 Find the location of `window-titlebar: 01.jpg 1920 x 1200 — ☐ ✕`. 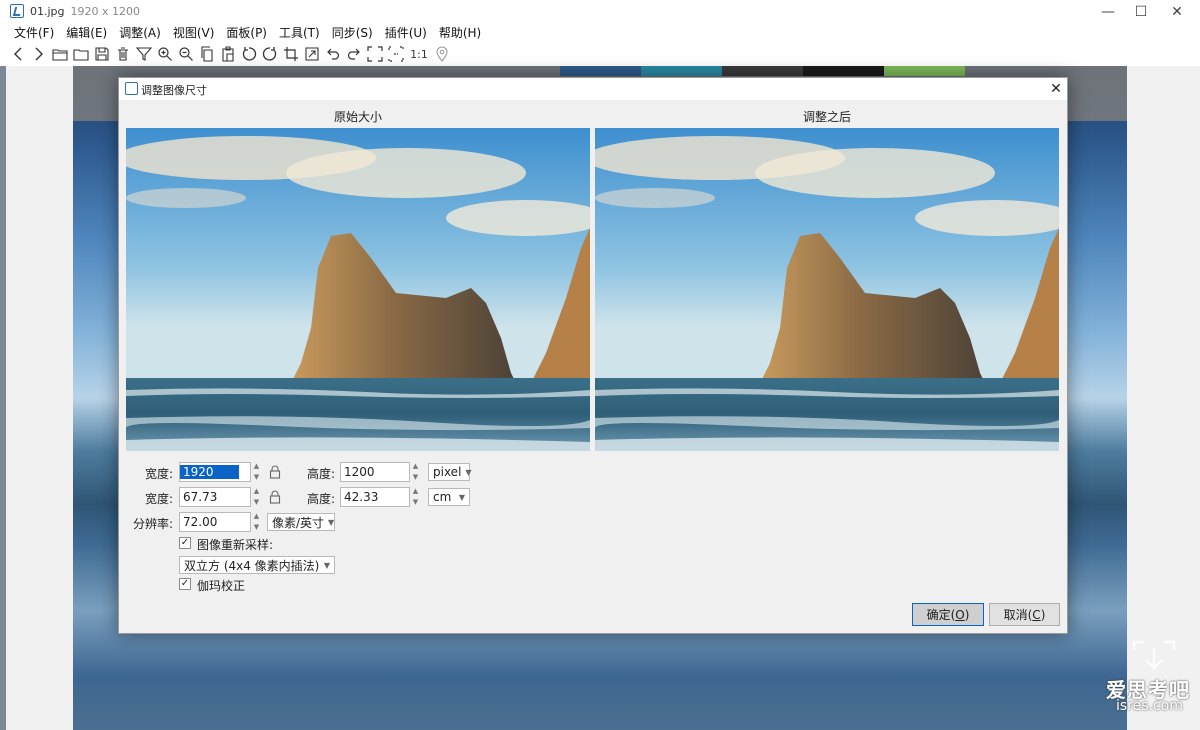

window-titlebar: 01.jpg 1920 x 1200 — ☐ ✕ is located at coordinates (600, 12).